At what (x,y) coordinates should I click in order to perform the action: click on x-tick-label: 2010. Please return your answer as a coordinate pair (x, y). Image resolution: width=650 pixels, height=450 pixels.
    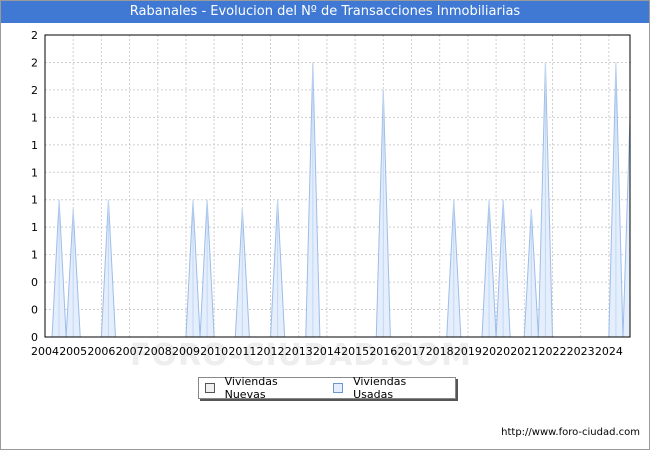
    Looking at the image, I should click on (214, 351).